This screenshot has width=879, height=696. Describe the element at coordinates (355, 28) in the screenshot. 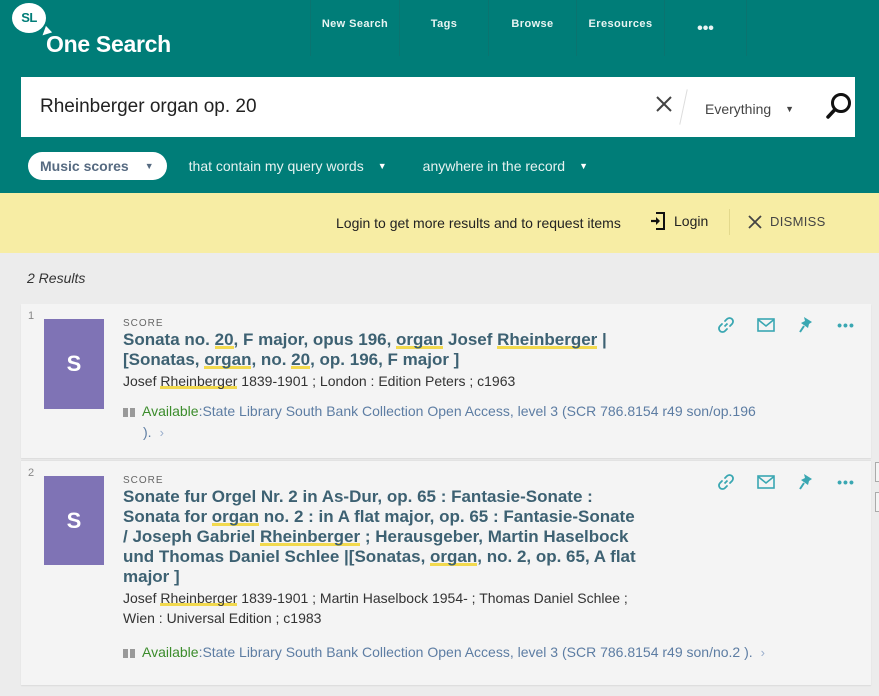

I see `nav-new-search: New Search` at that location.